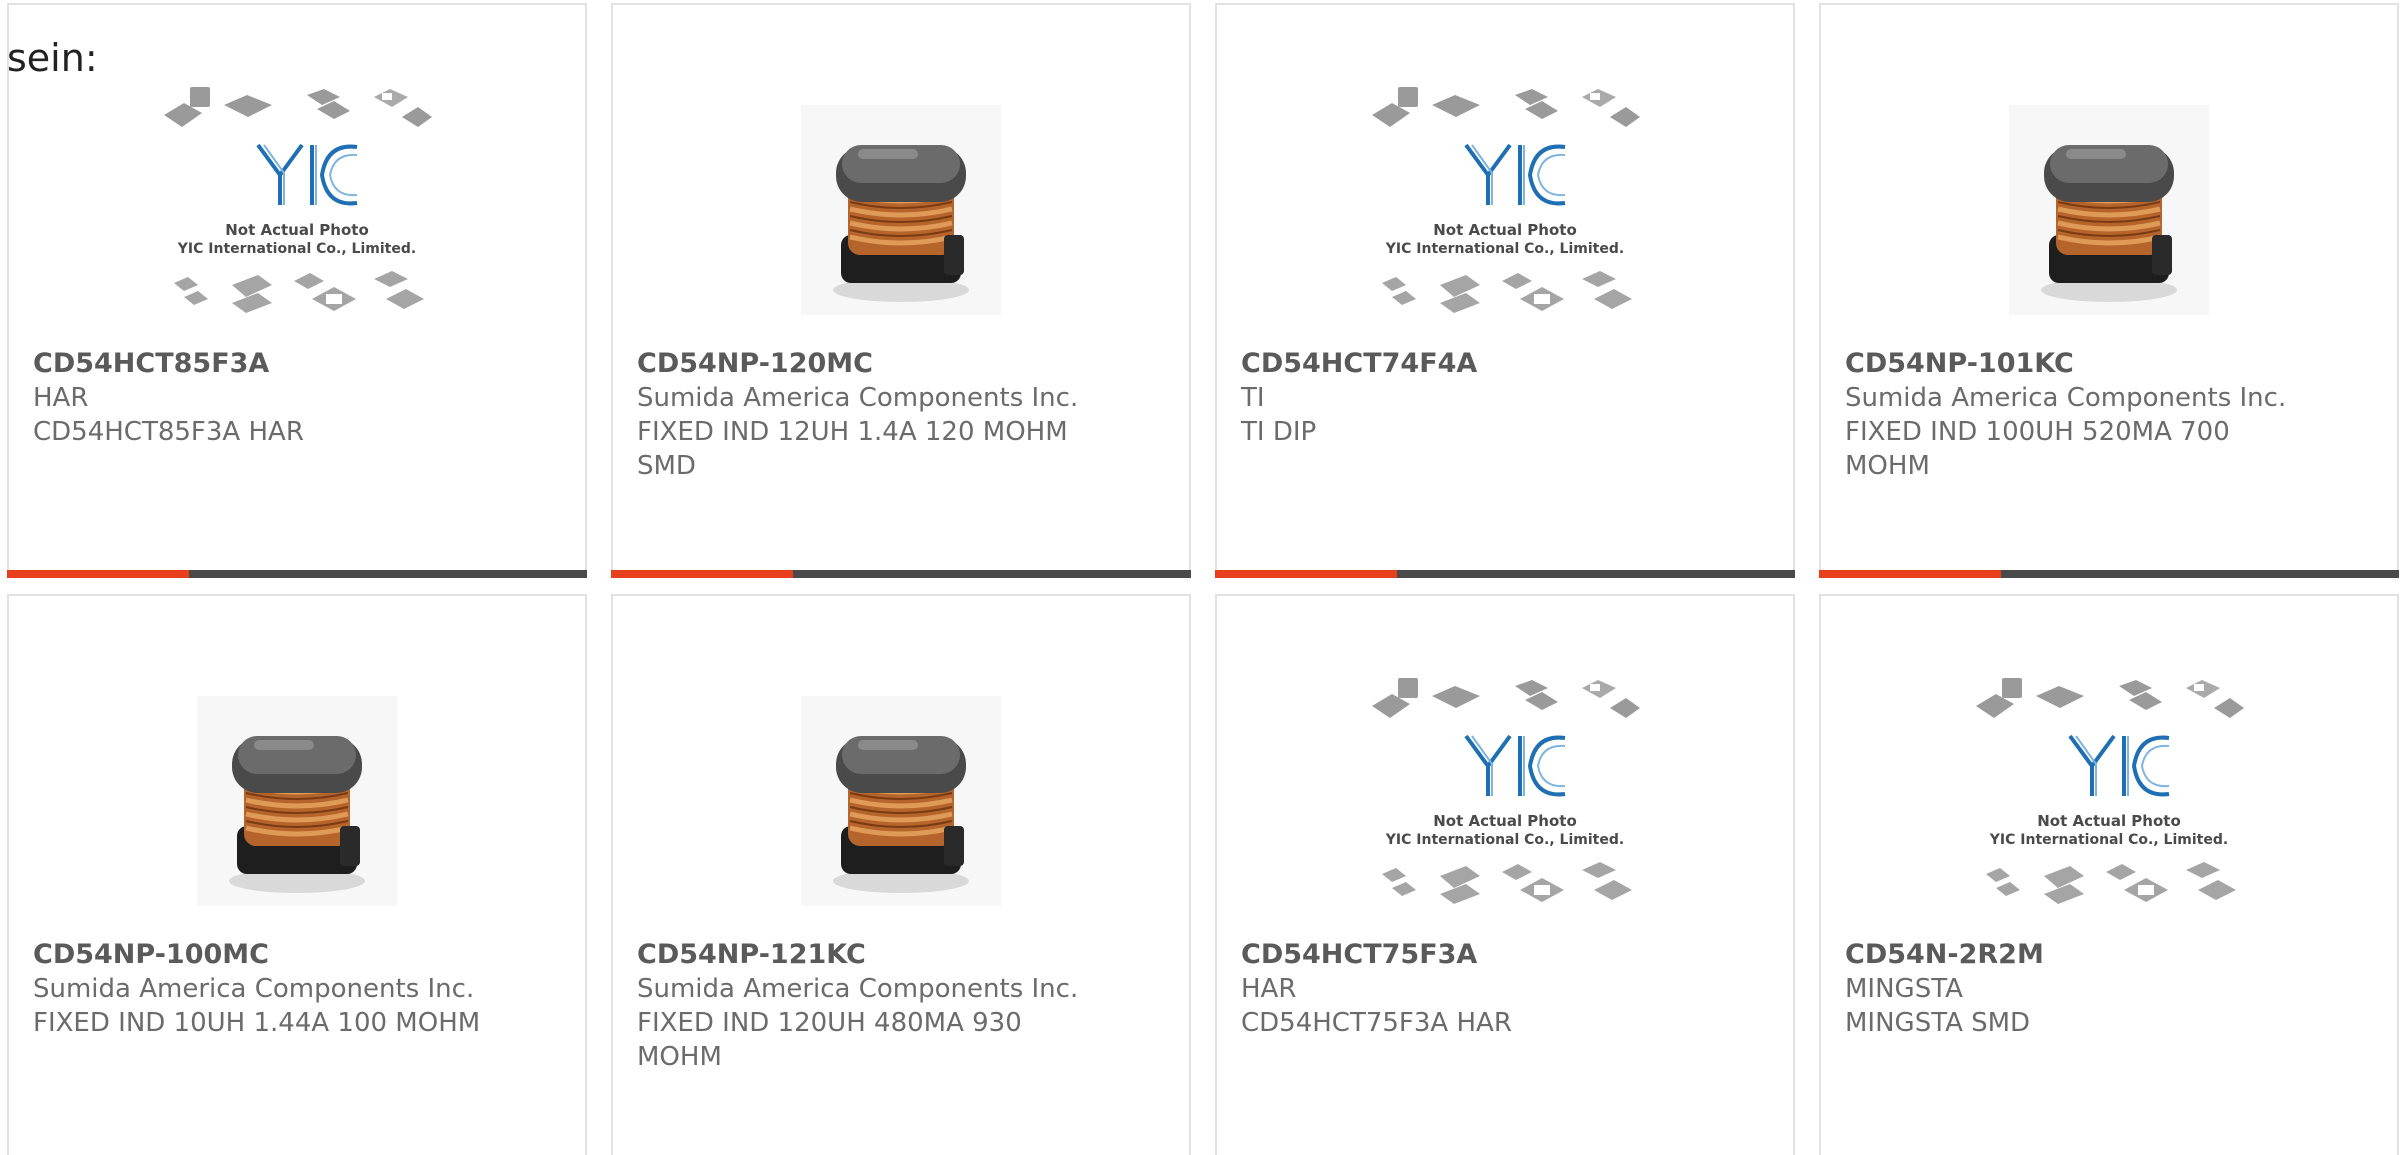  Describe the element at coordinates (2037, 449) in the screenshot. I see `description: FIXED IND 100UH 520MA 700 MOHM` at that location.